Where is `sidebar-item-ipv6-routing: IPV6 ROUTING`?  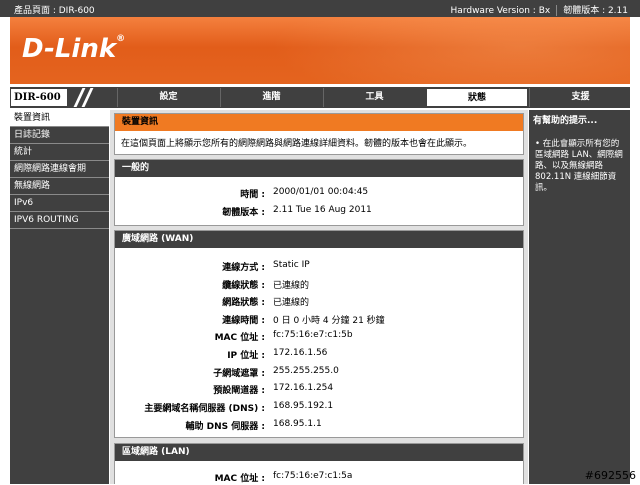 sidebar-item-ipv6-routing: IPV6 ROUTING is located at coordinates (59, 220).